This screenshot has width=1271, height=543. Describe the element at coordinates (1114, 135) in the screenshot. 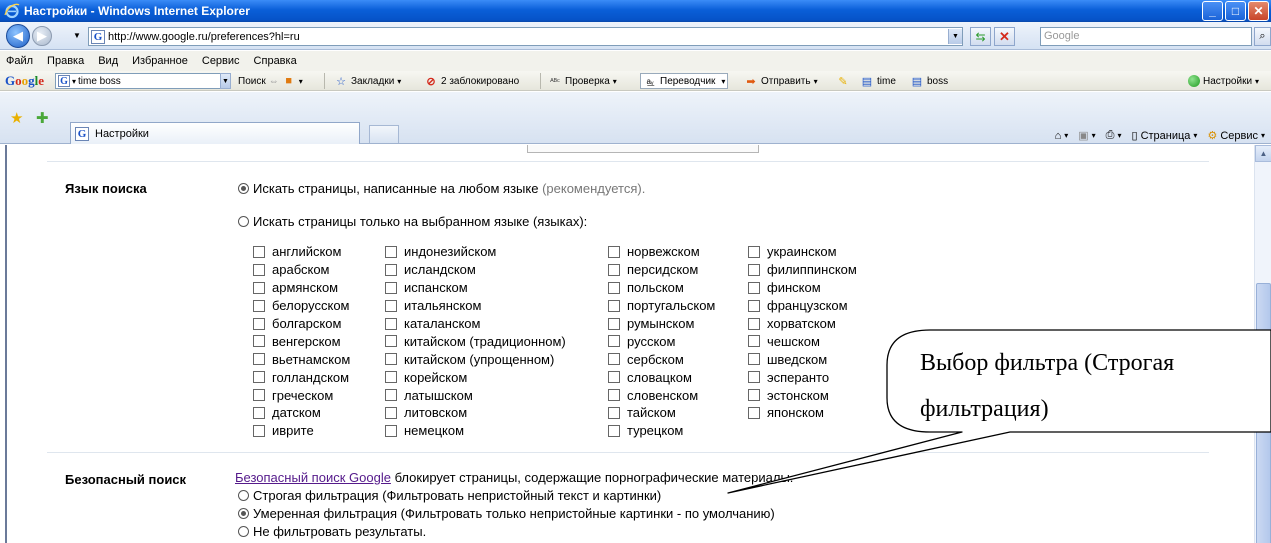

I see `print-button: ⎙ ▾` at that location.